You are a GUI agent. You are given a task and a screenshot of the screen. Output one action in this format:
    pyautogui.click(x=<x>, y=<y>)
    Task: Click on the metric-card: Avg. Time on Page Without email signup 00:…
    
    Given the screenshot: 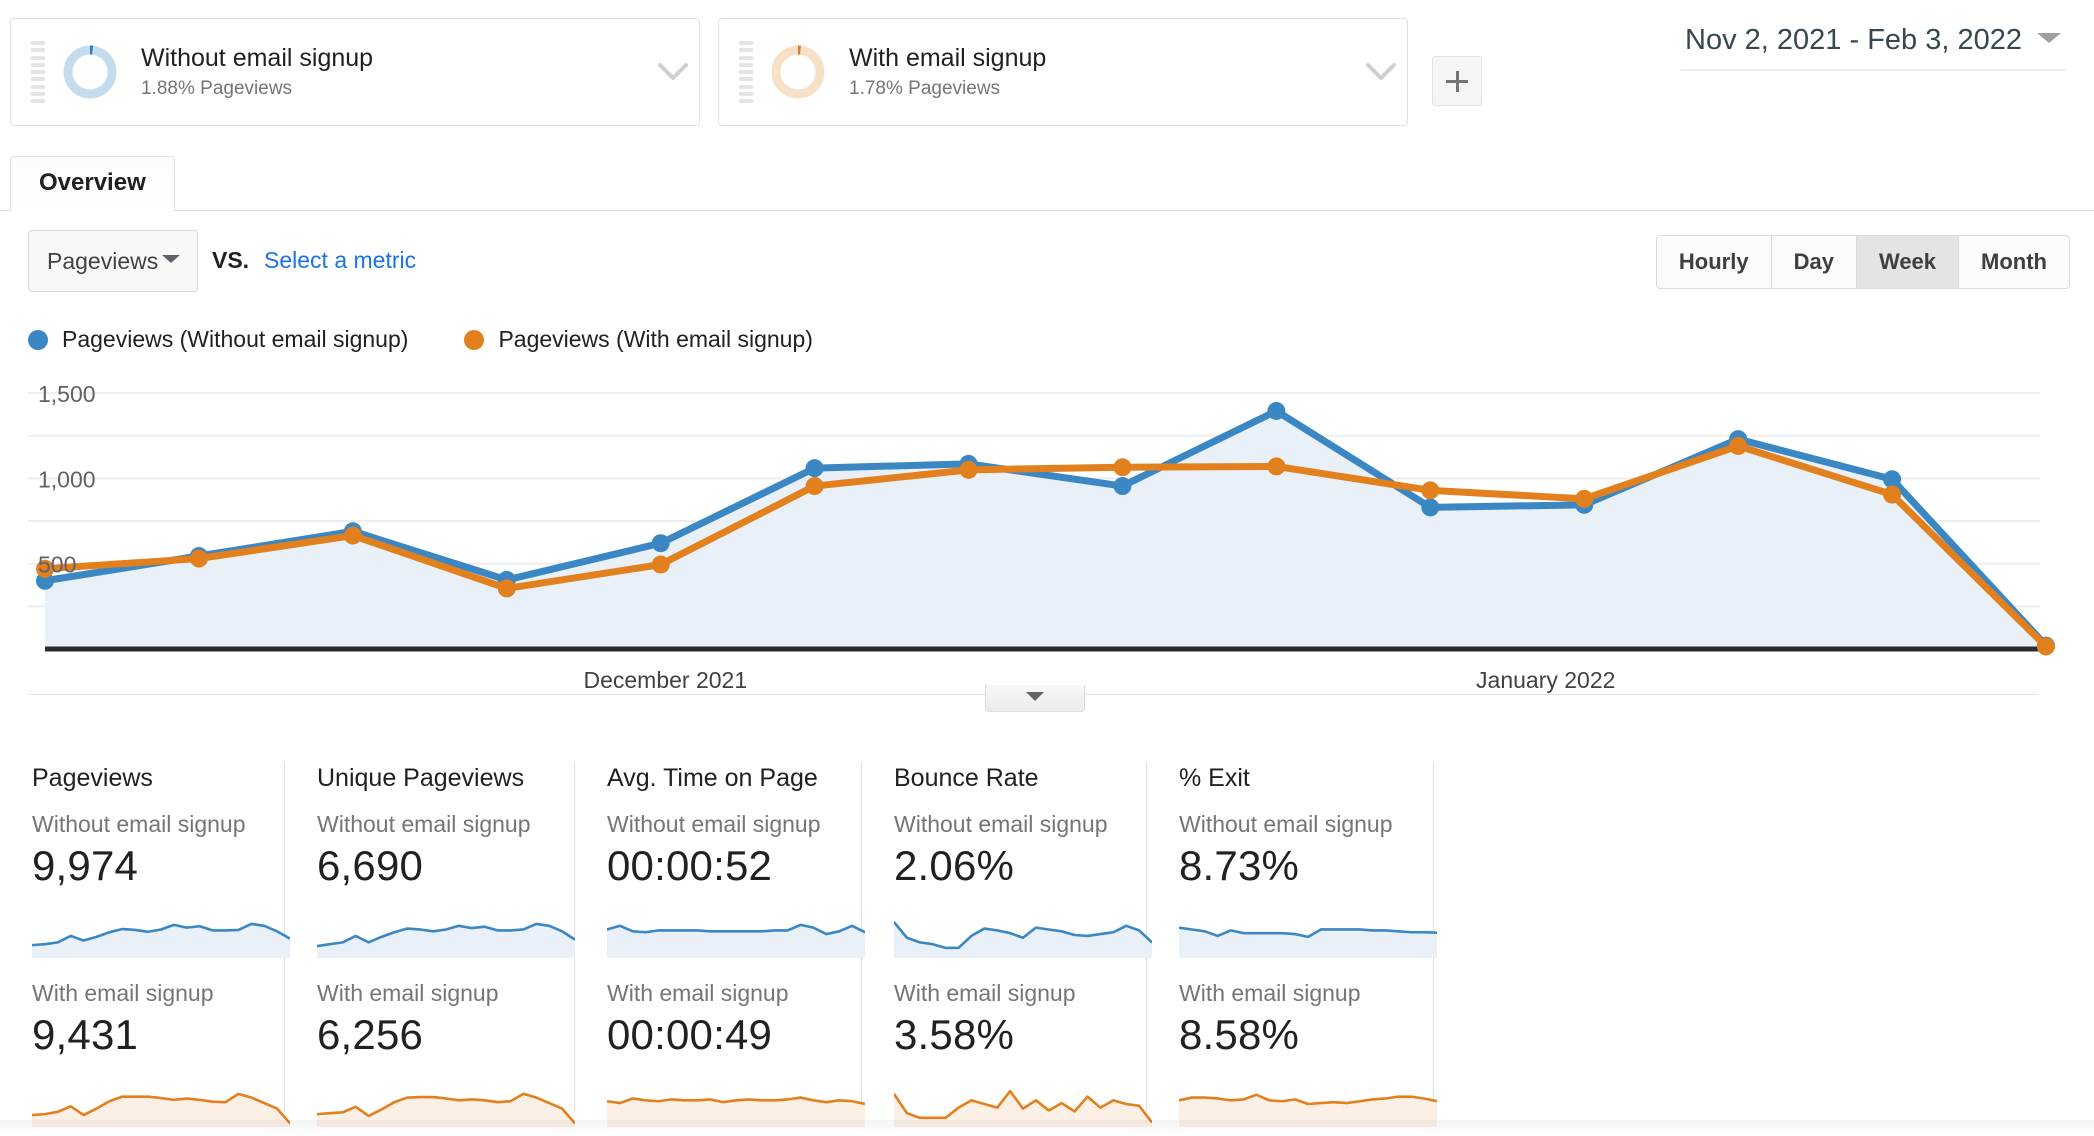 What is the action you would take?
    pyautogui.click(x=720, y=944)
    